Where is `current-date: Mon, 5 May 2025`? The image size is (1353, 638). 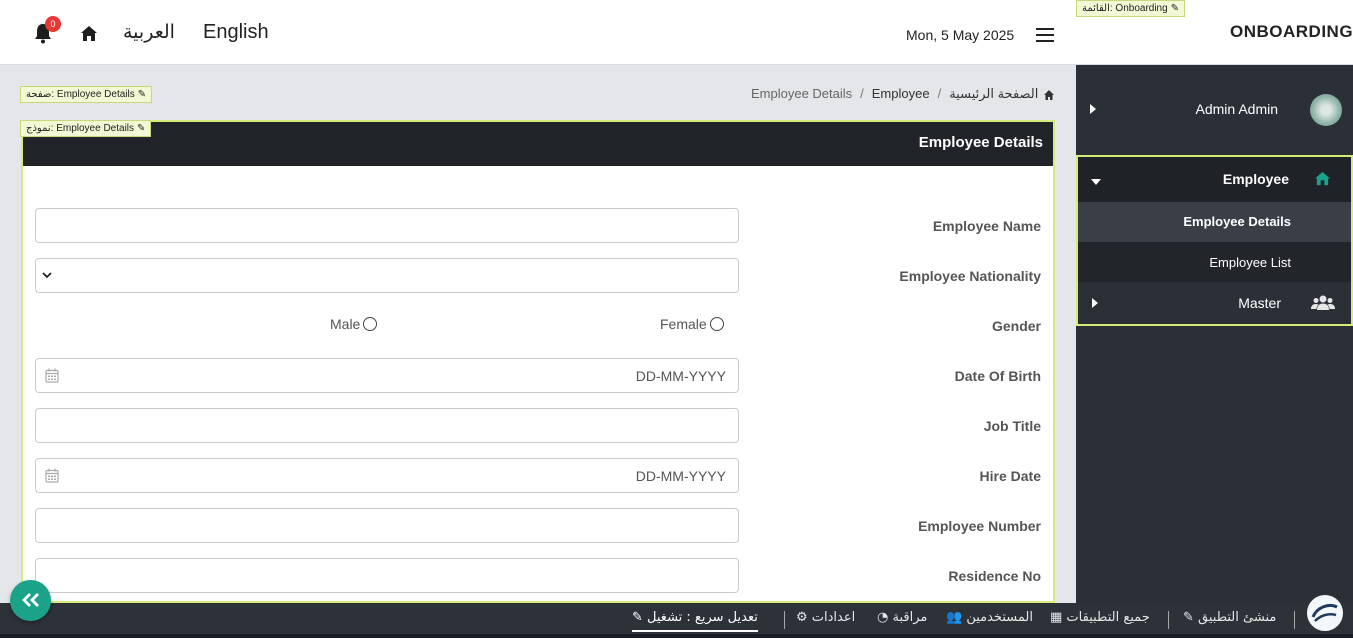
current-date: Mon, 5 May 2025 is located at coordinates (960, 35).